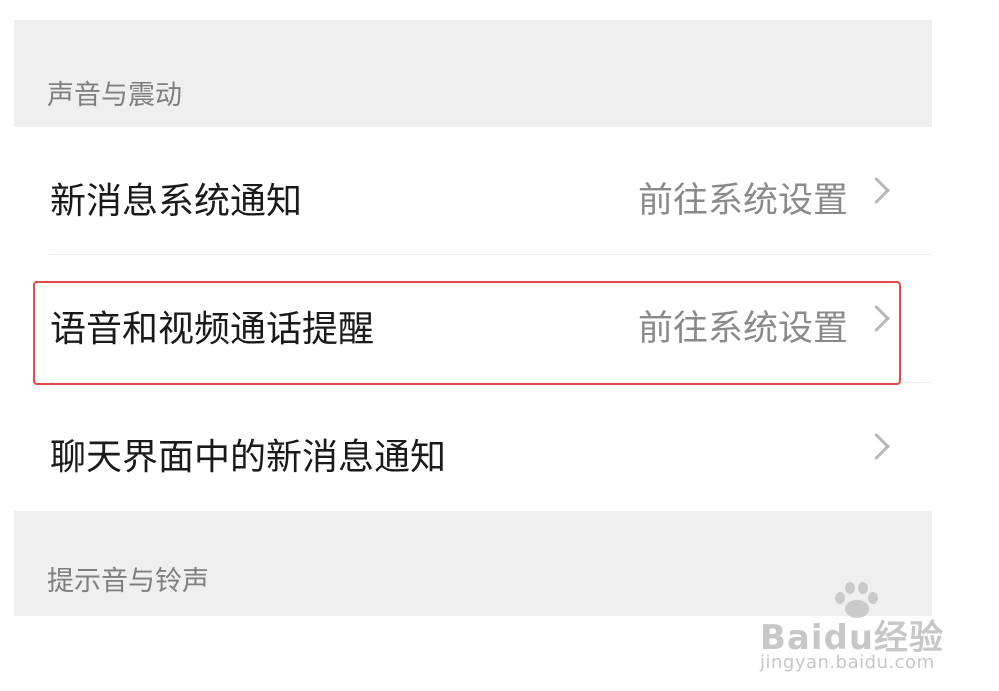 The width and height of the screenshot is (999, 691). I want to click on watermark-brand: Baidu经验, so click(852, 638).